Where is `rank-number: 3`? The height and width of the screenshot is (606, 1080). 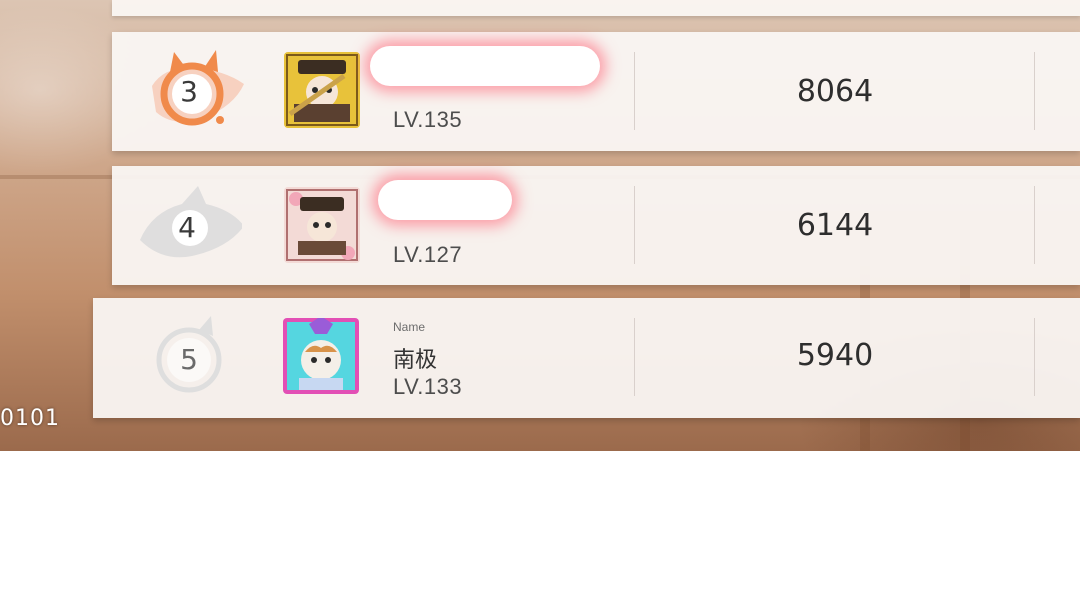
rank-number: 3 is located at coordinates (189, 91).